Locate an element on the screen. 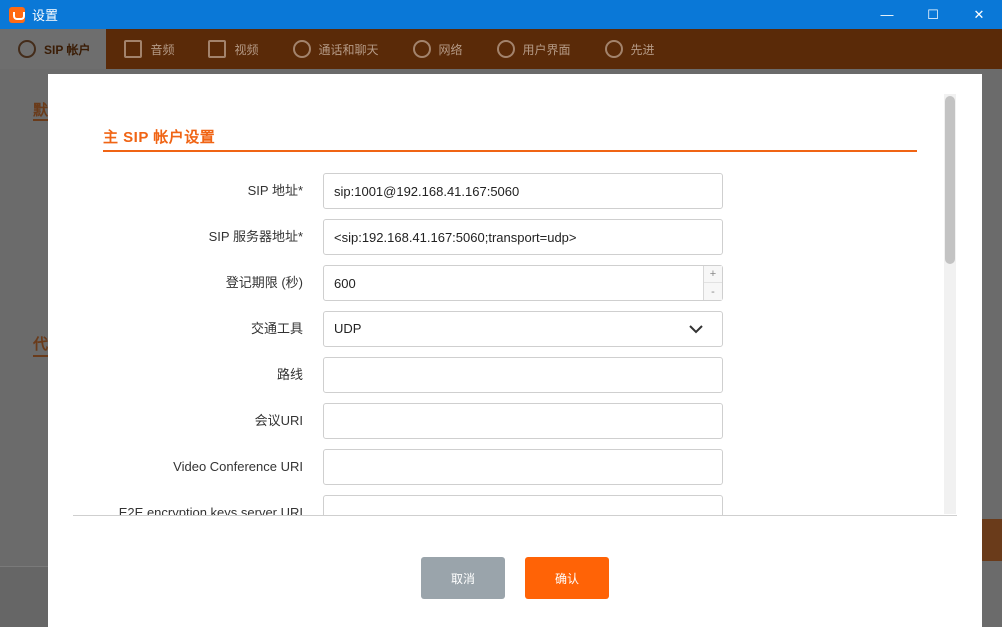 The height and width of the screenshot is (627, 1002). cancel-button: 取消 is located at coordinates (463, 578).